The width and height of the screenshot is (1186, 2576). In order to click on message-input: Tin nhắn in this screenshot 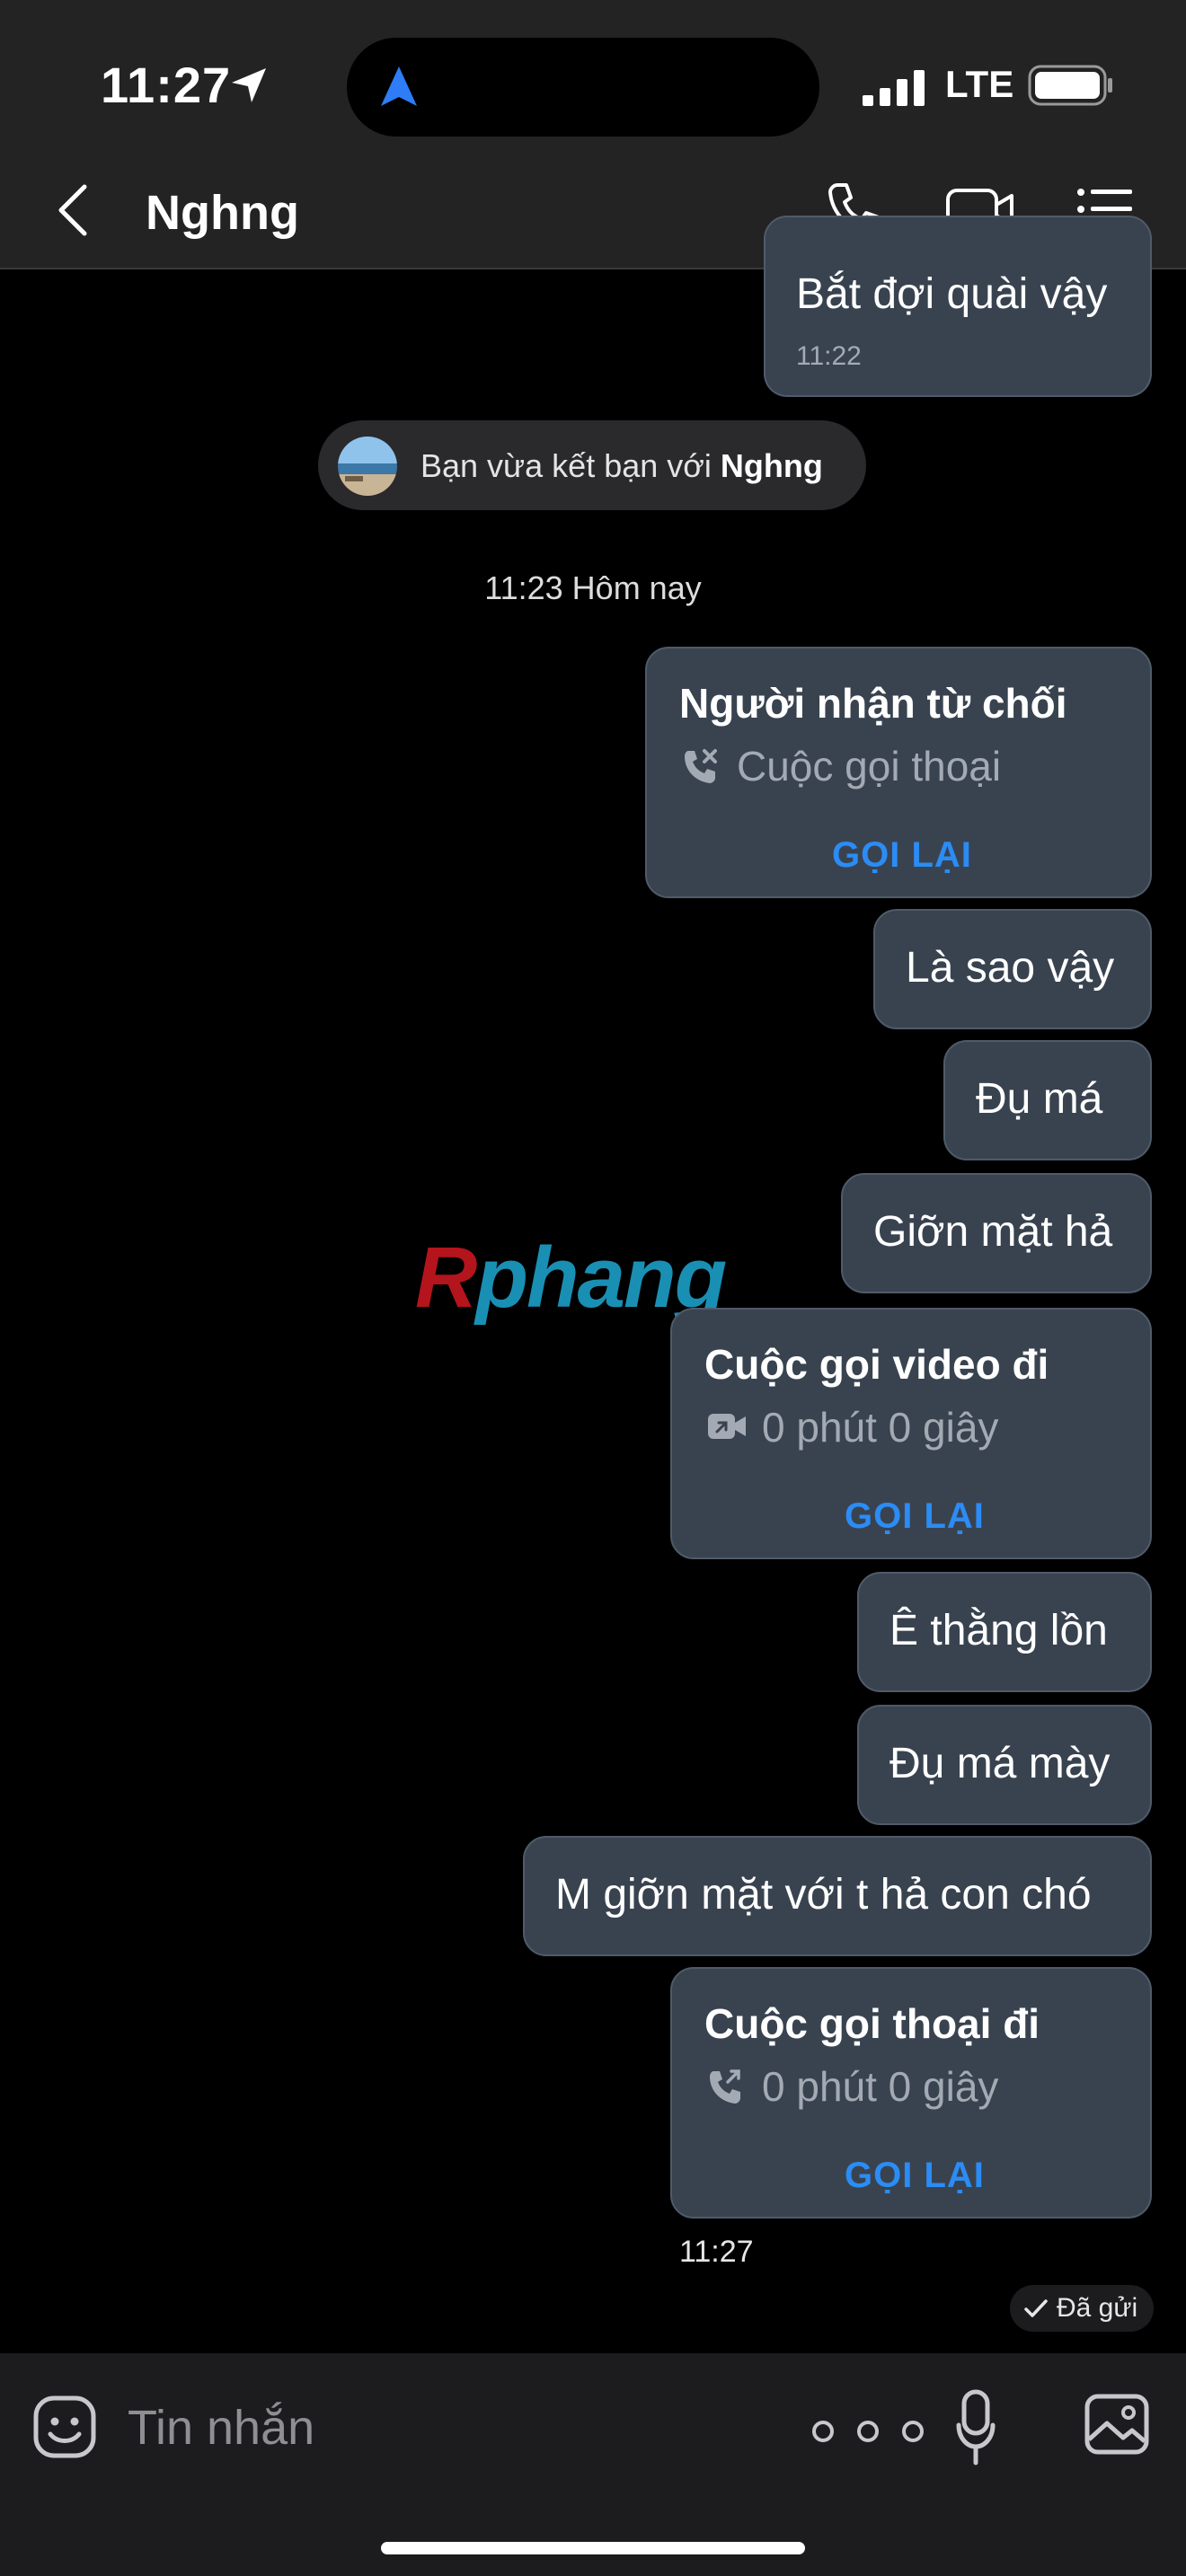, I will do `click(221, 2428)`.